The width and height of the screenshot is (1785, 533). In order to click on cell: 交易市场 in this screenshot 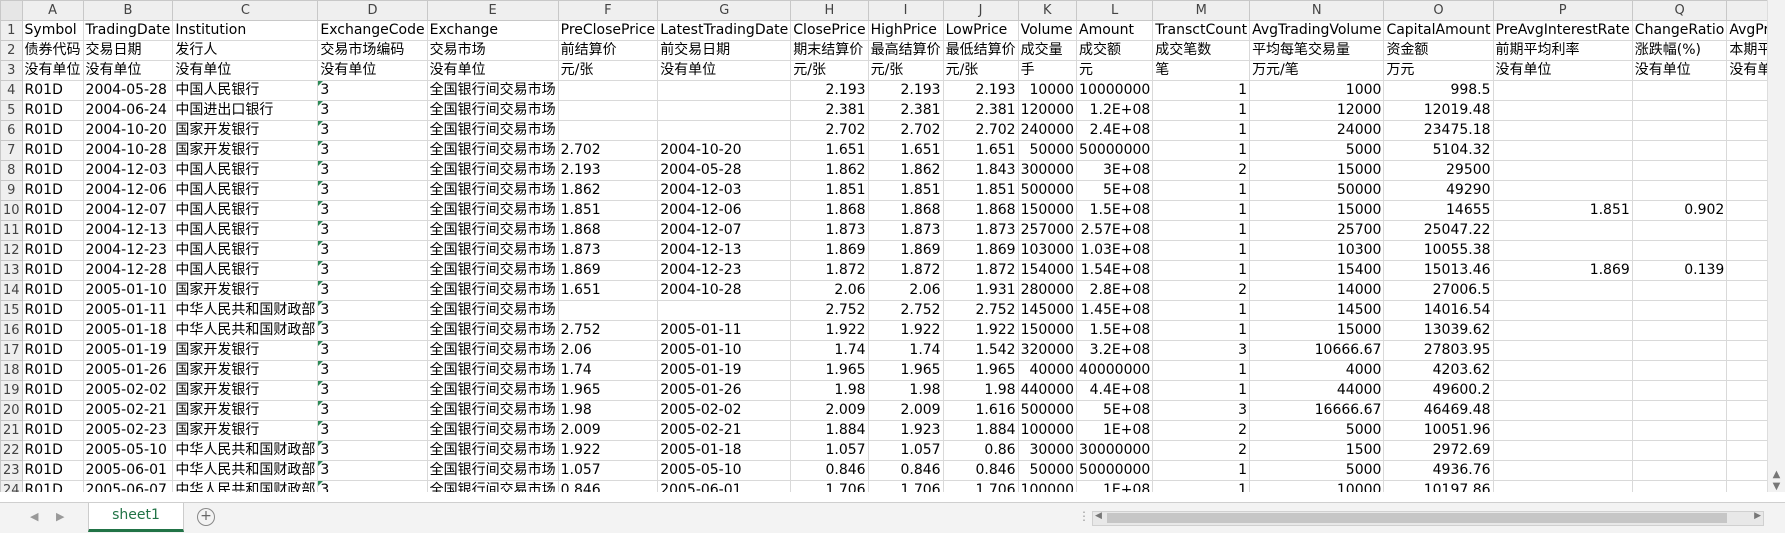, I will do `click(492, 50)`.